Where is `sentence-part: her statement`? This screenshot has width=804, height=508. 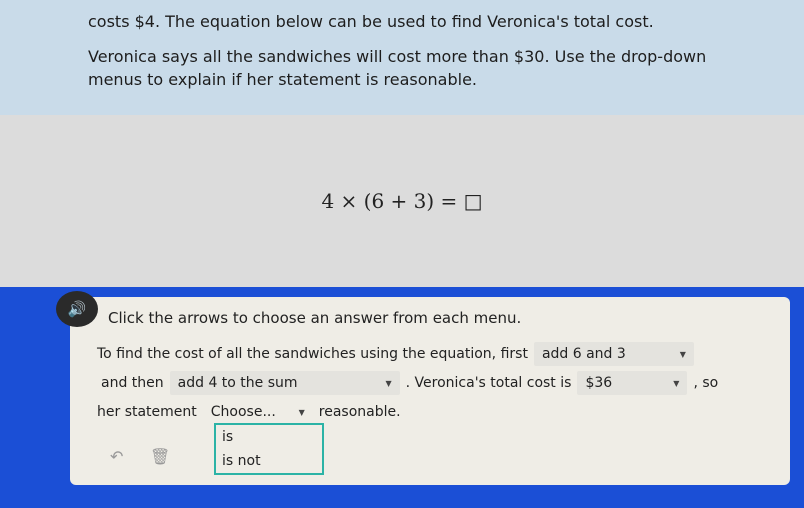
sentence-part: her statement is located at coordinates (147, 412).